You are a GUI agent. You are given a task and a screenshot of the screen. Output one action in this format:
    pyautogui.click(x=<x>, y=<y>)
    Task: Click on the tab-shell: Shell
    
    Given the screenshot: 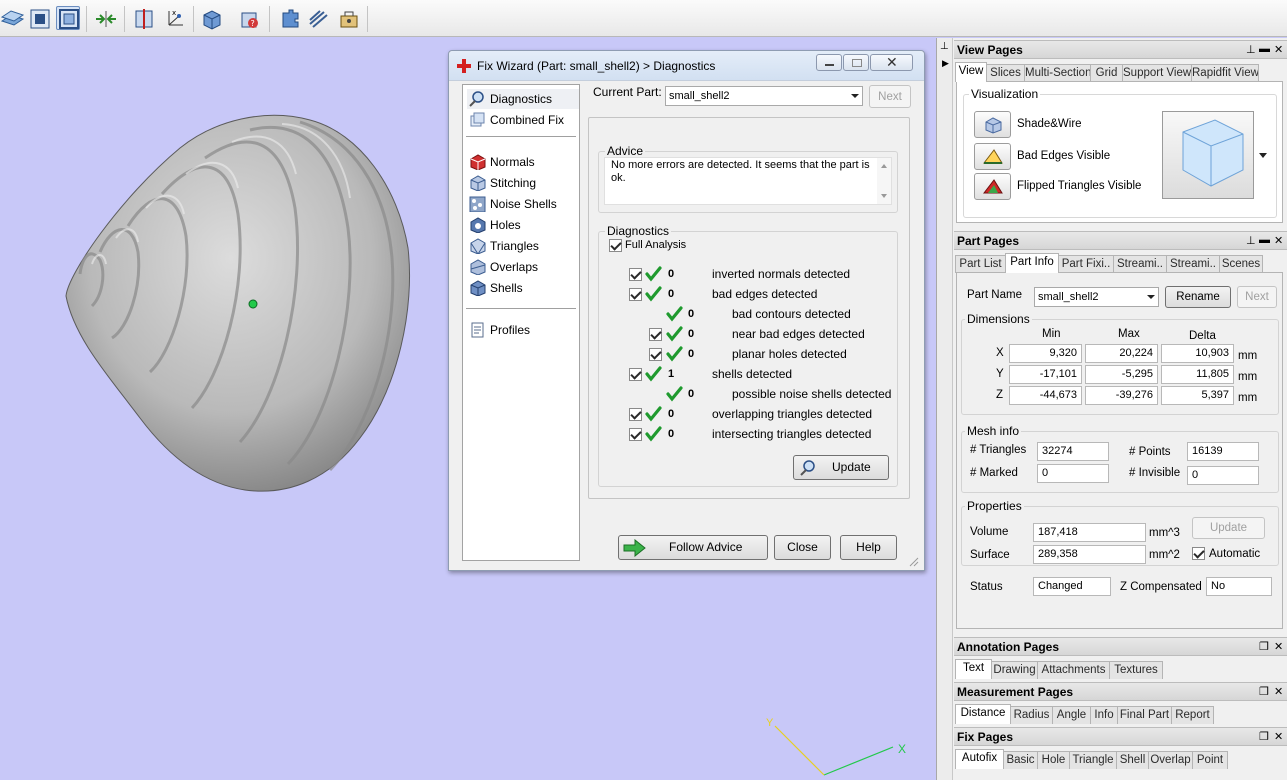 What is the action you would take?
    pyautogui.click(x=1132, y=760)
    